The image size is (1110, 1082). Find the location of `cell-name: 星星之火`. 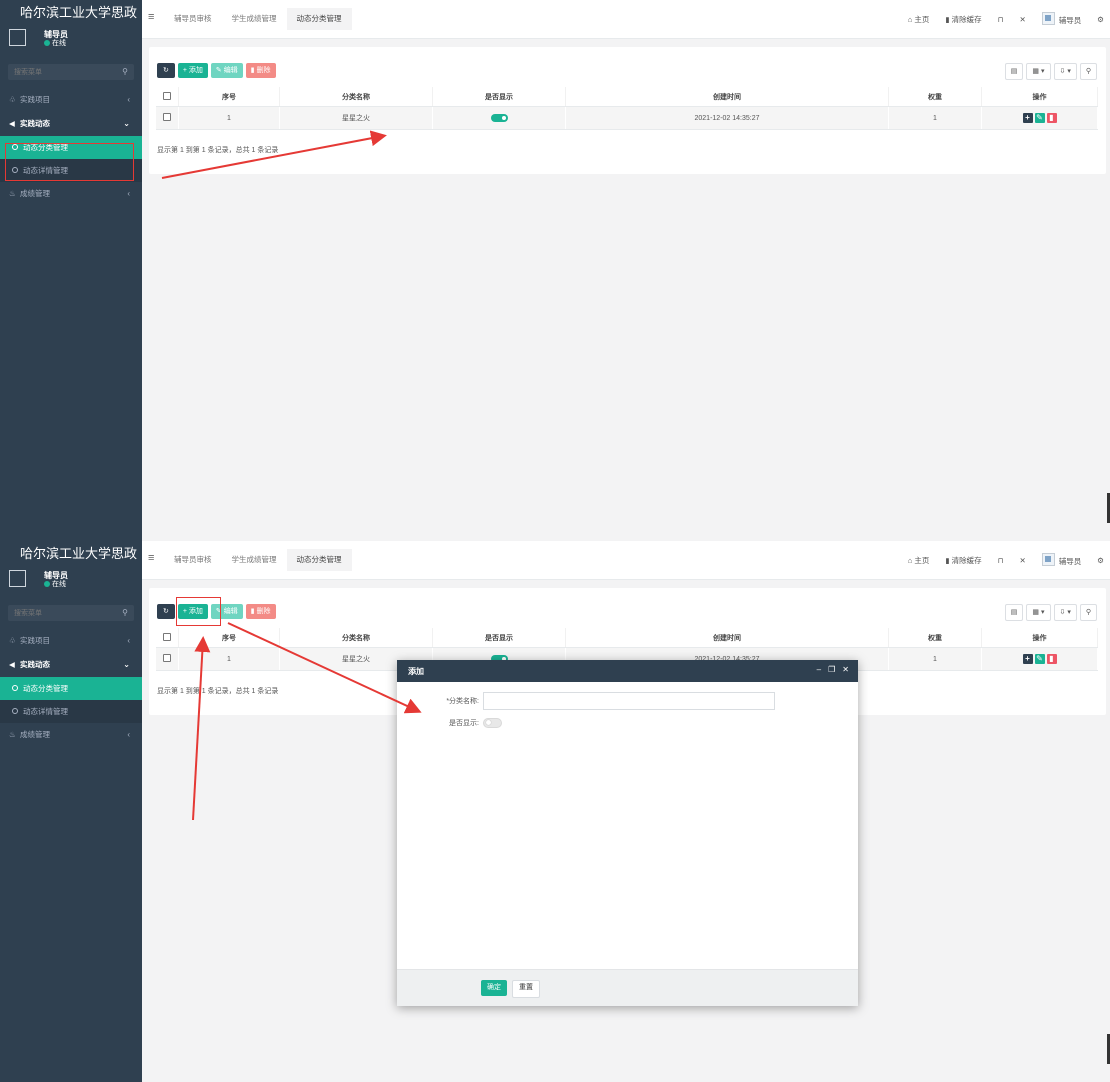

cell-name: 星星之火 is located at coordinates (356, 118).